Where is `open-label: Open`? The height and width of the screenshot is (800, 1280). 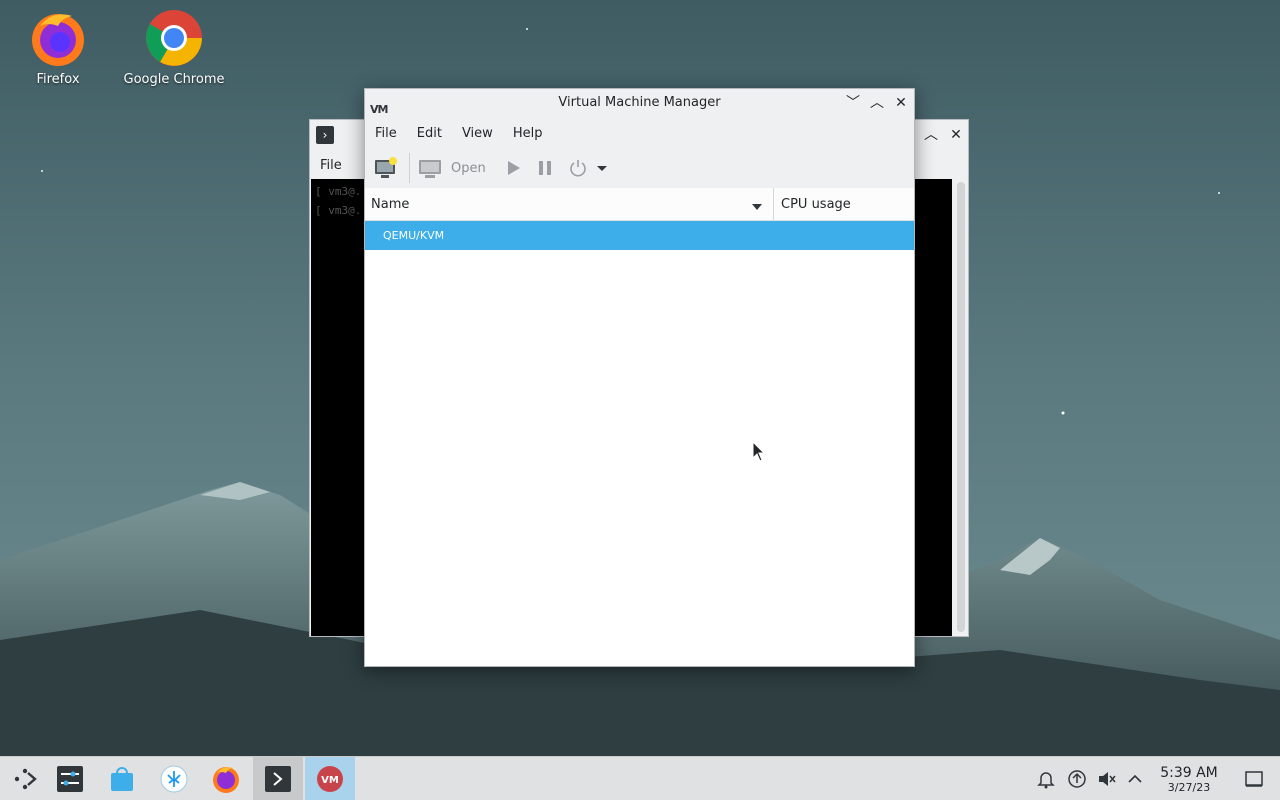 open-label: Open is located at coordinates (468, 168).